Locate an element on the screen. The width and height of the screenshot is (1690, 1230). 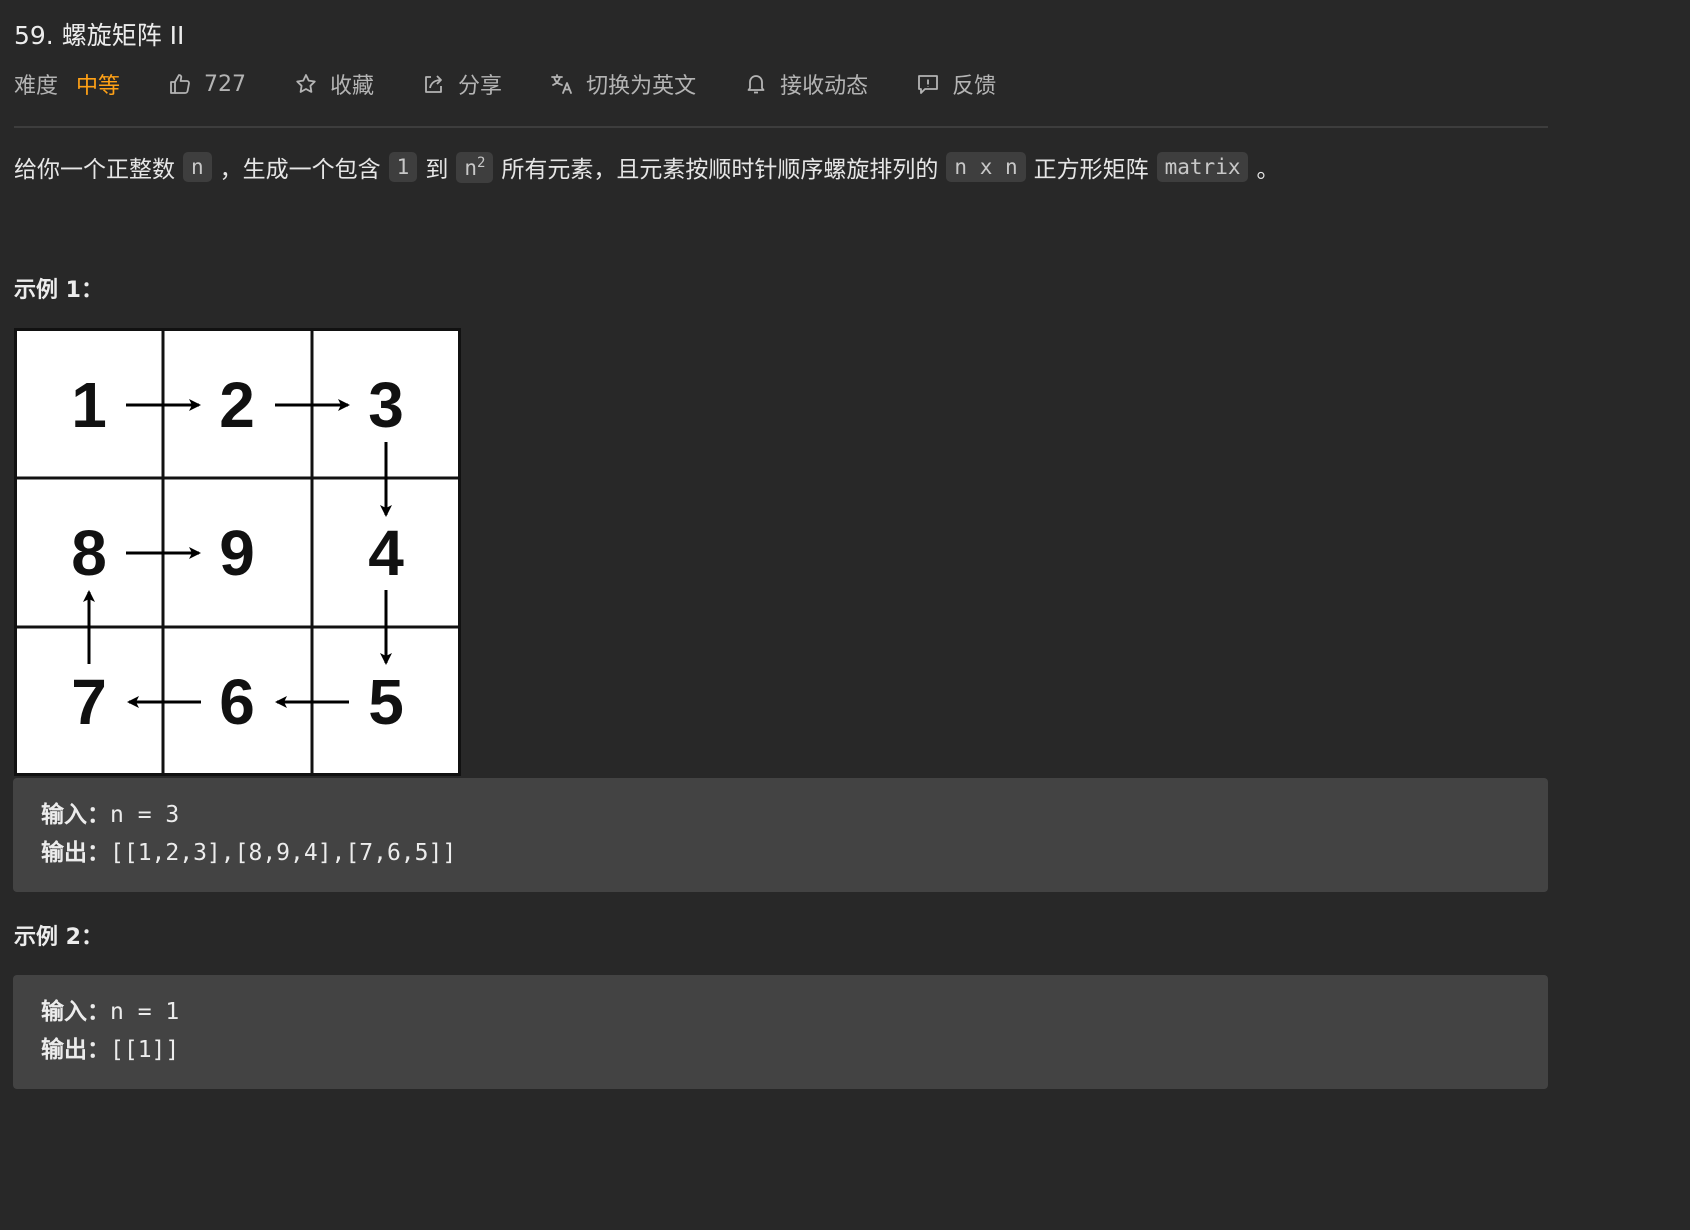
share-icon is located at coordinates (433, 84).